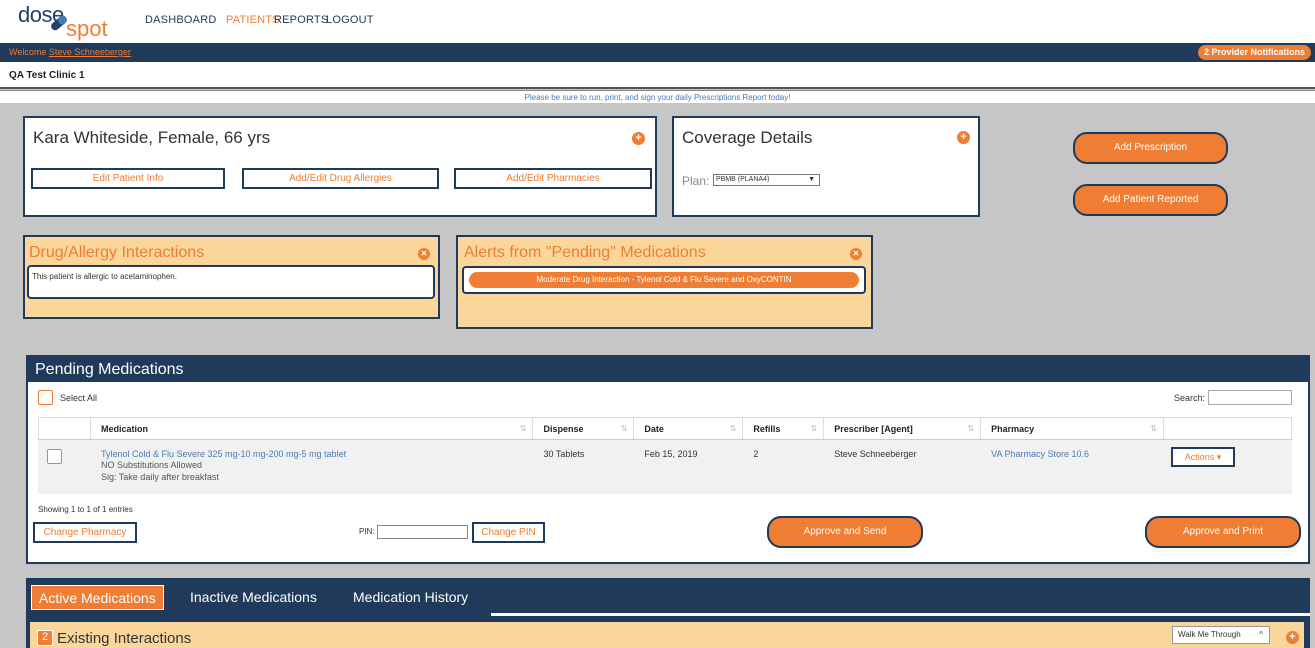 The image size is (1315, 648). I want to click on search-input, so click(1250, 397).